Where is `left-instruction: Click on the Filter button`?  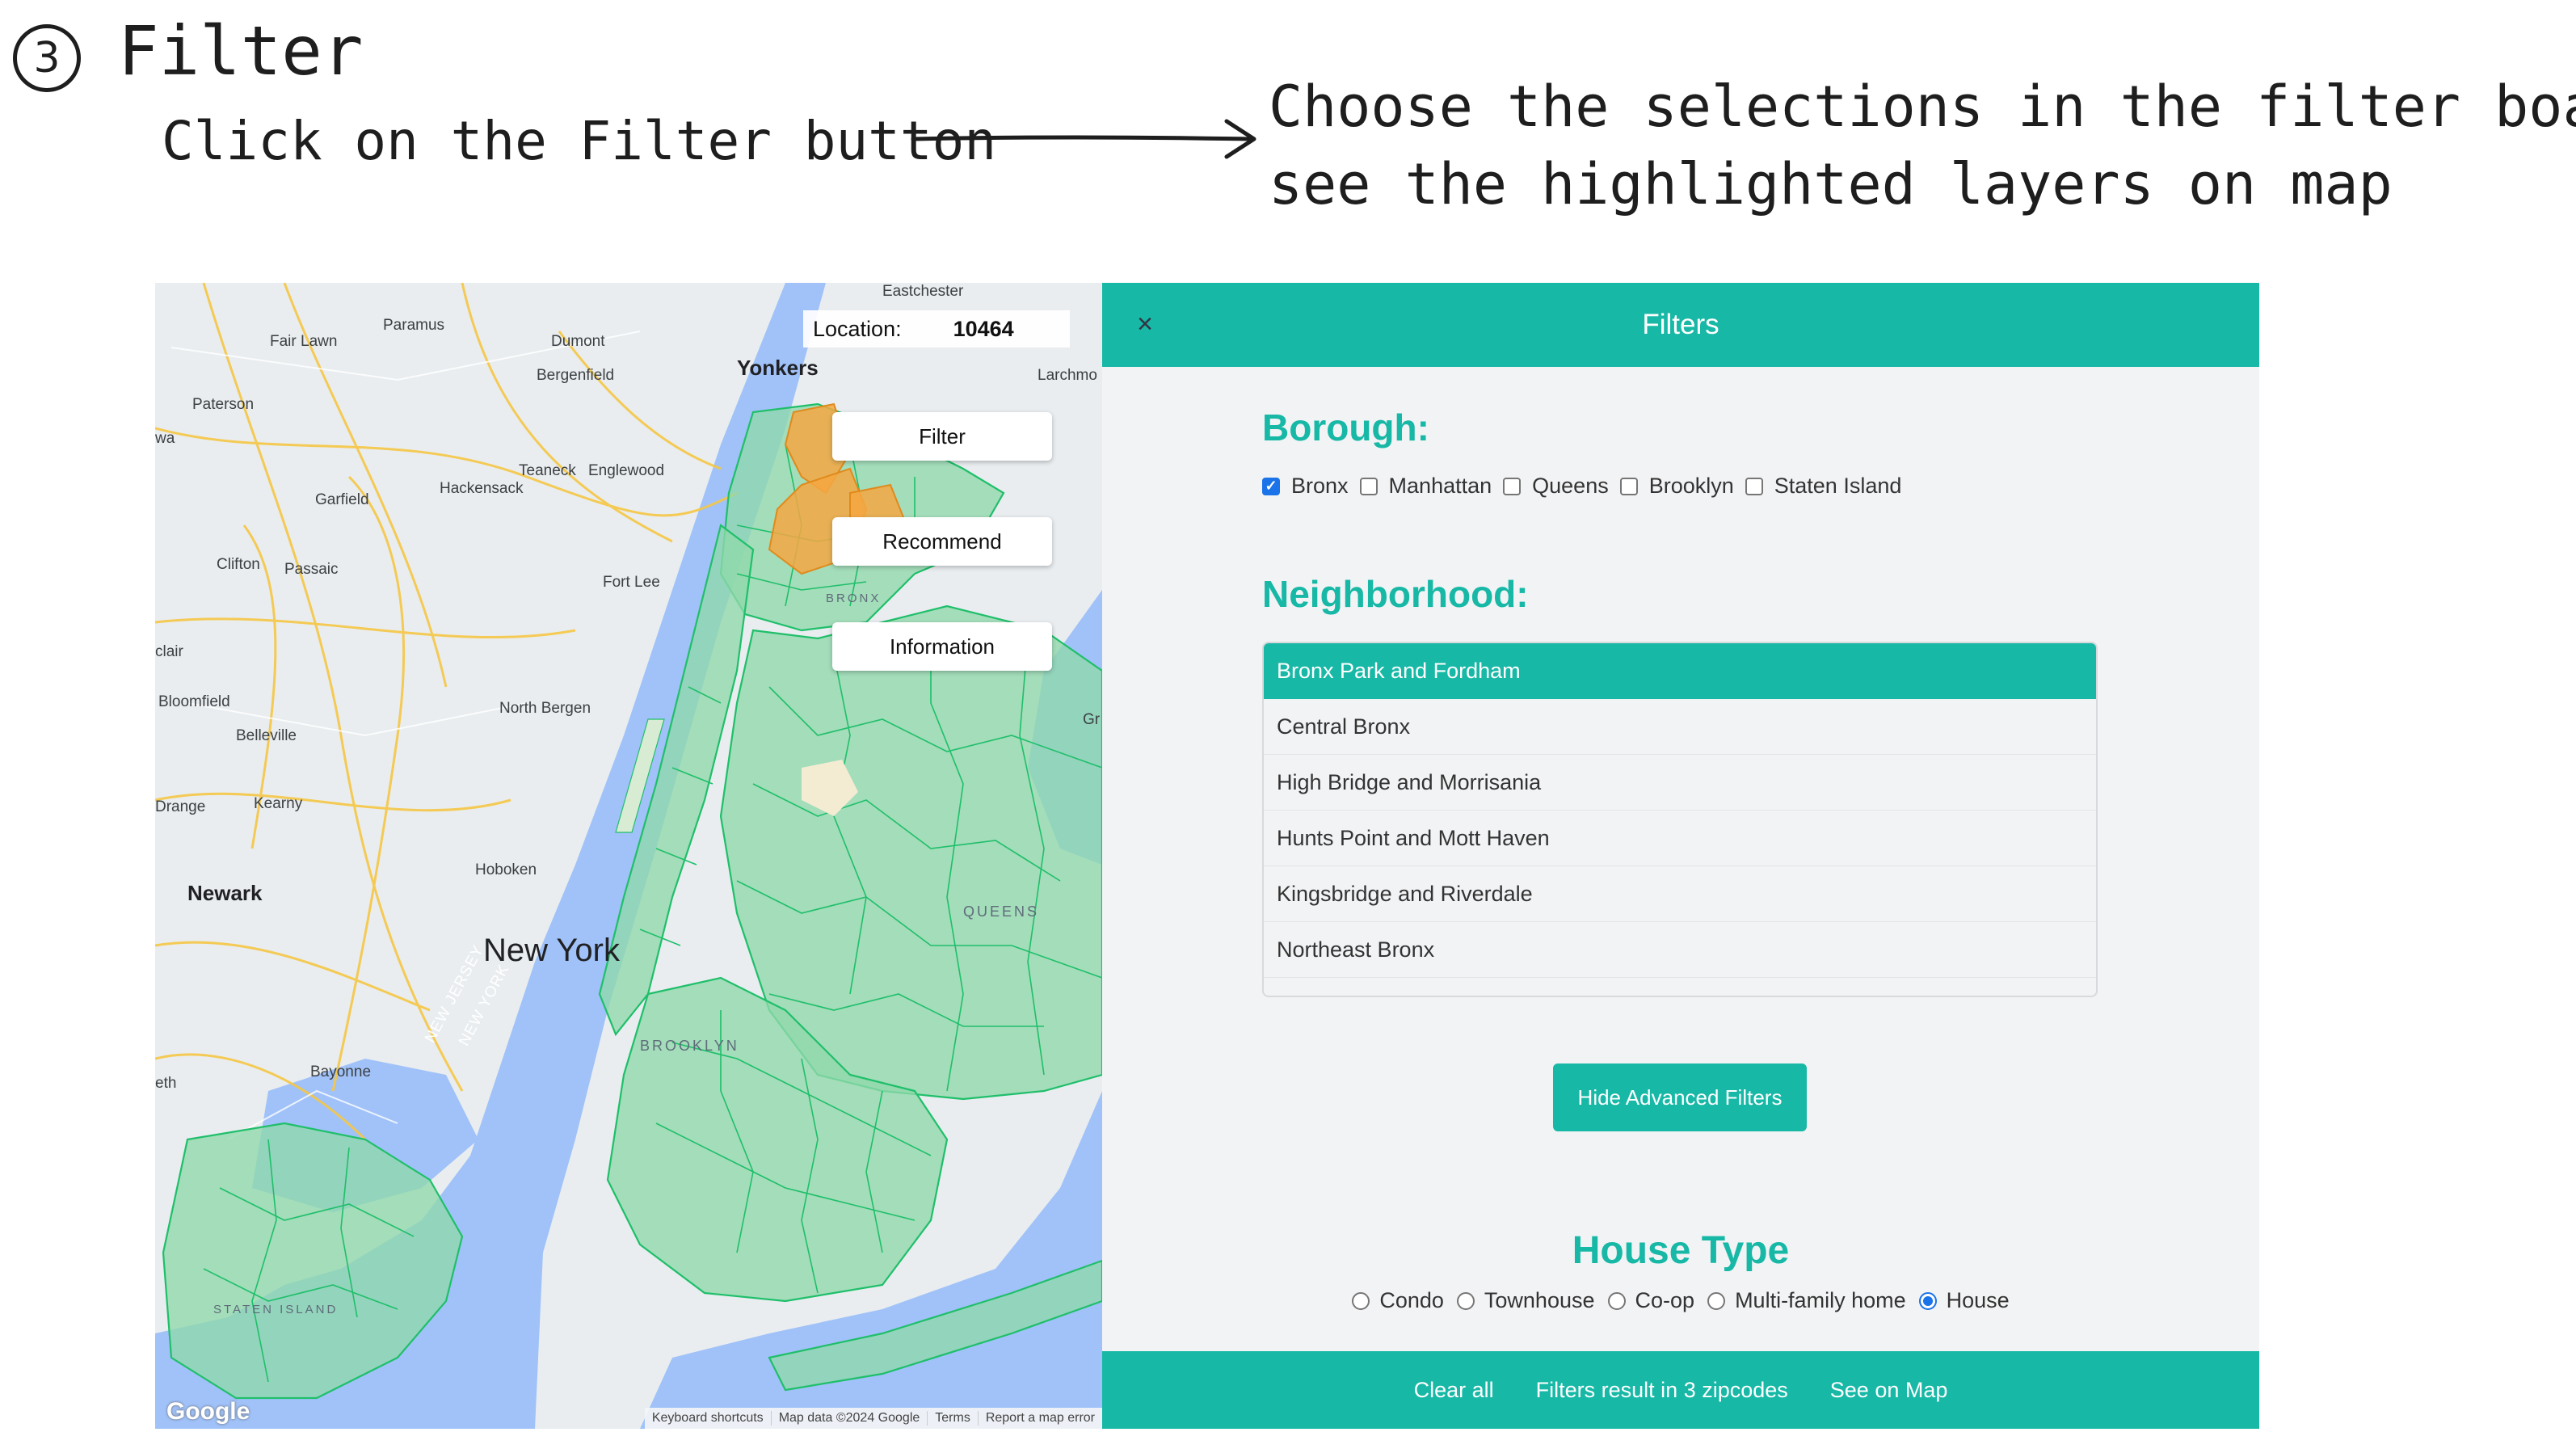
left-instruction: Click on the Filter button is located at coordinates (579, 141).